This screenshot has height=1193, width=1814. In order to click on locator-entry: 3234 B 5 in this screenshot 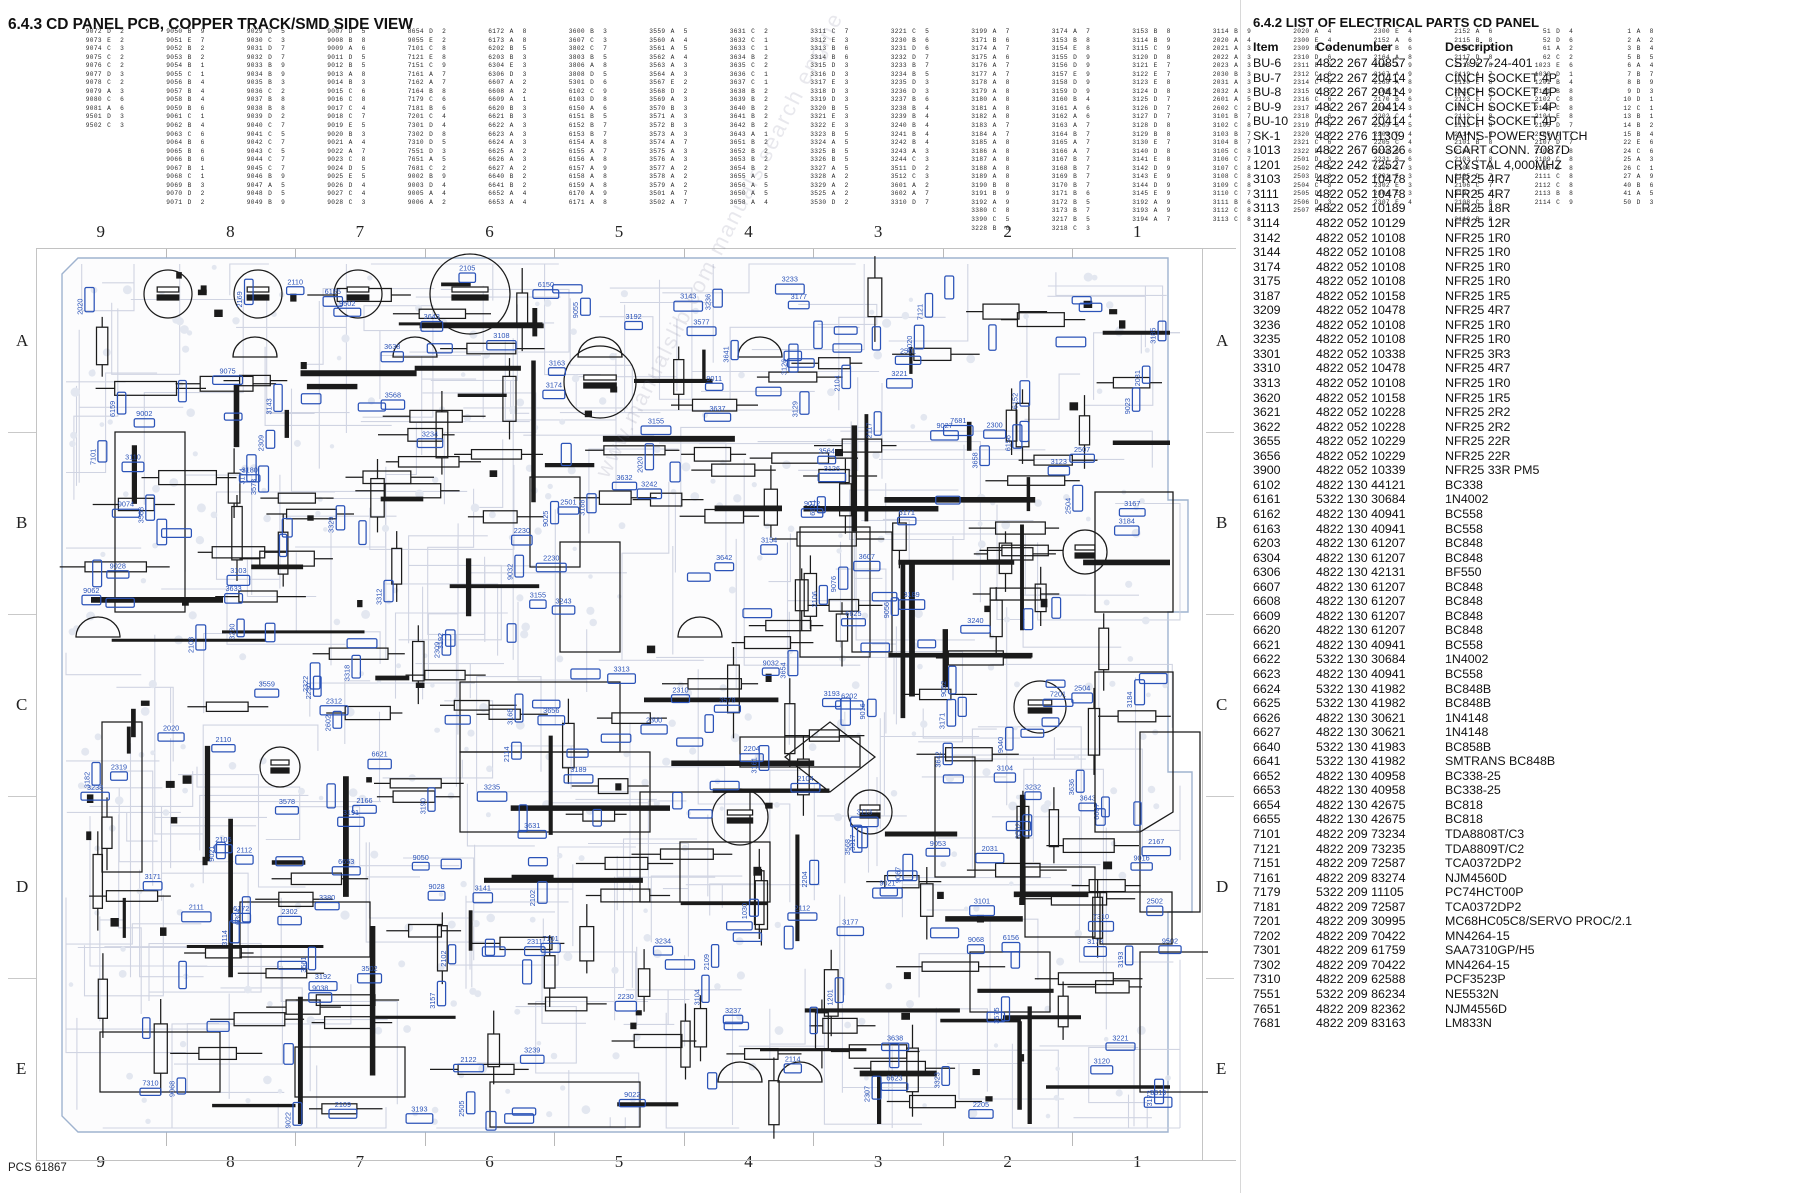, I will do `click(915, 75)`.